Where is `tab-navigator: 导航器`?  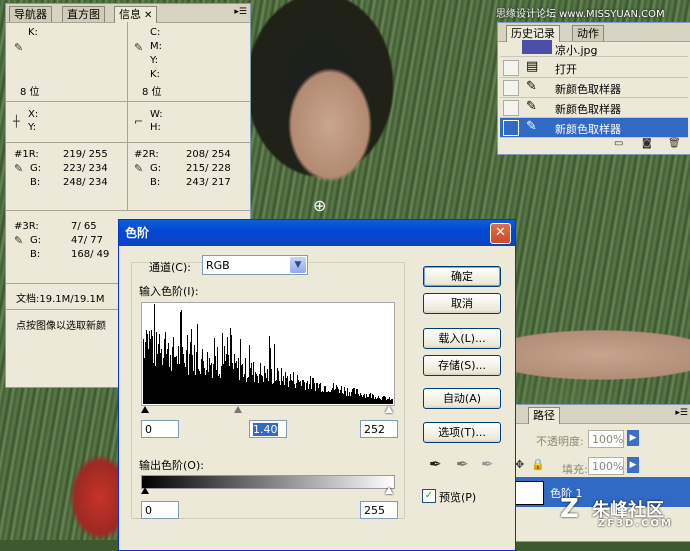
tab-navigator: 导航器 is located at coordinates (30, 14).